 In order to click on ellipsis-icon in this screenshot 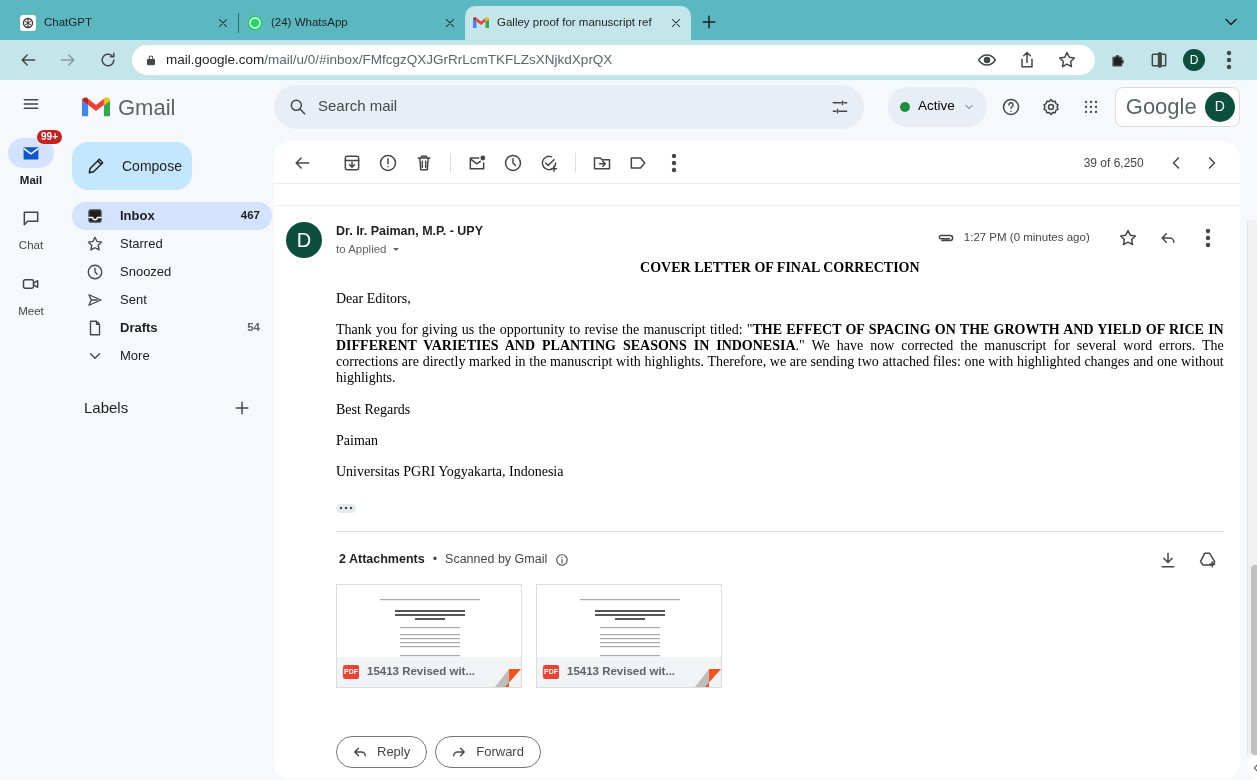, I will do `click(346, 508)`.